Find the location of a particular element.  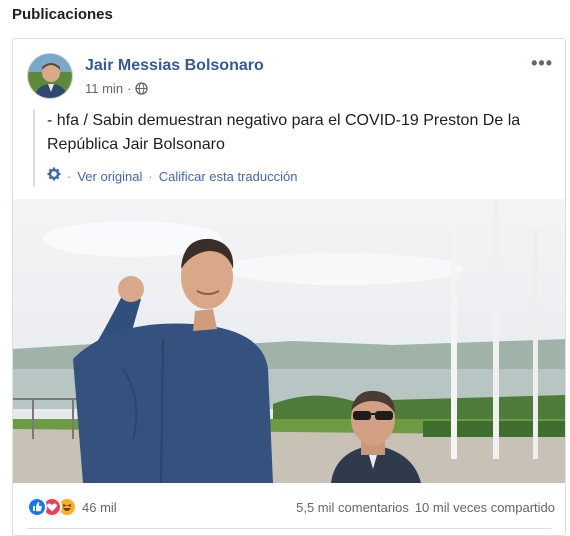

avatar is located at coordinates (50, 76).